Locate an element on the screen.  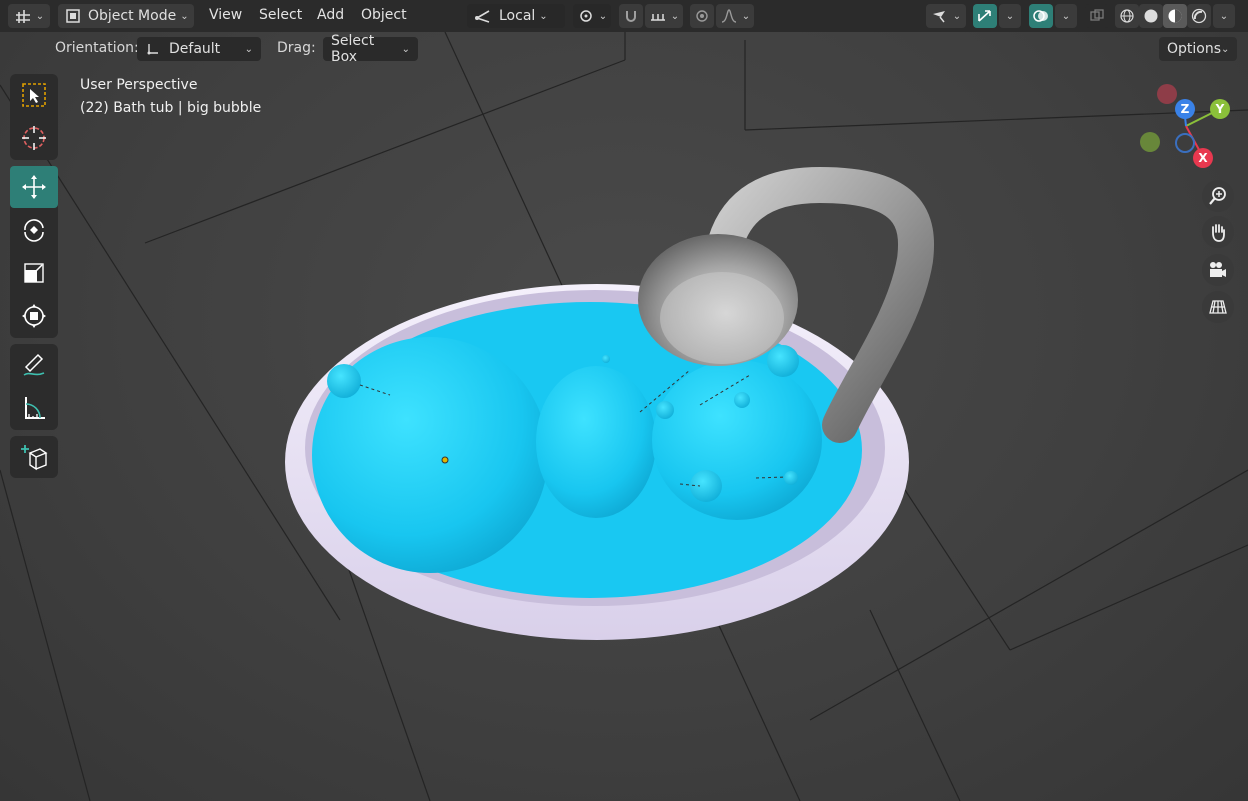
tool-add-cube is located at coordinates (34, 457).